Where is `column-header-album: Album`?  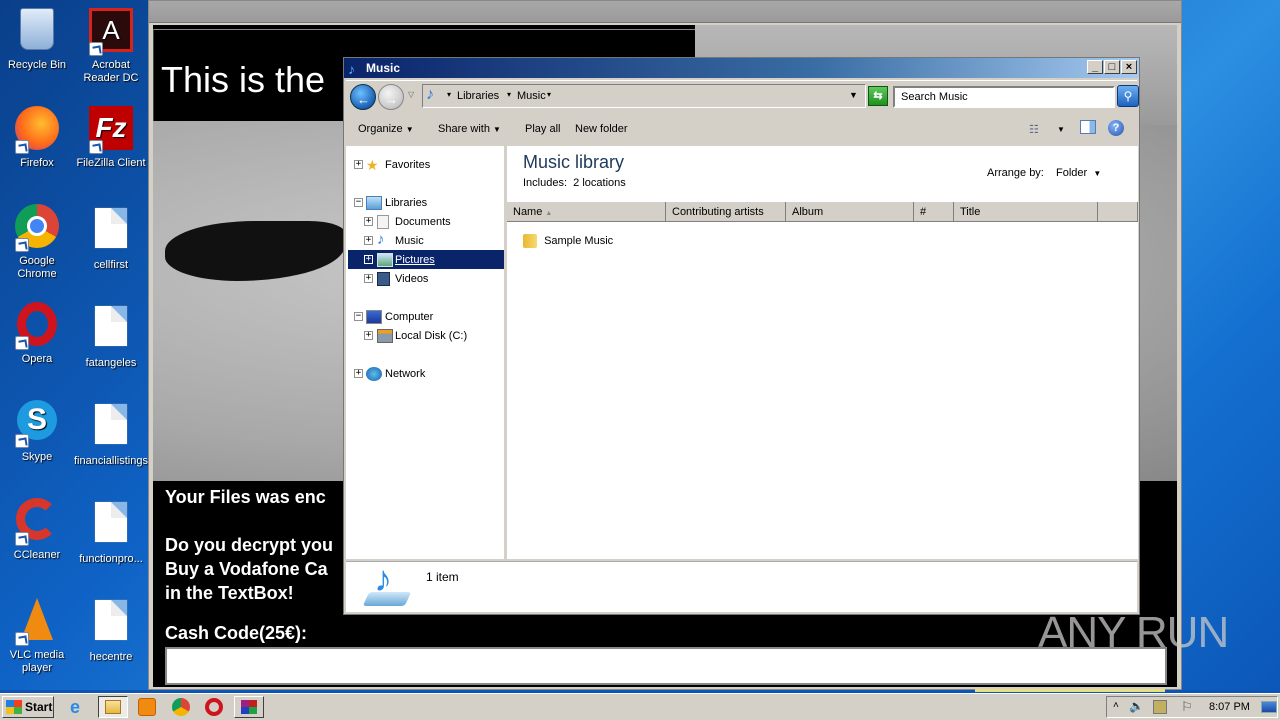
column-header-album: Album is located at coordinates (850, 212).